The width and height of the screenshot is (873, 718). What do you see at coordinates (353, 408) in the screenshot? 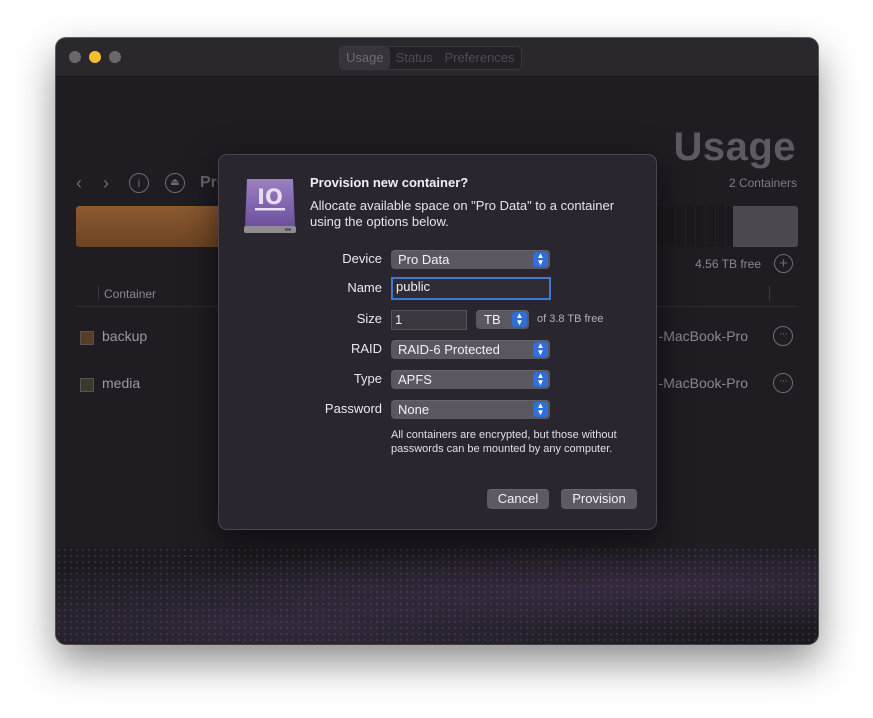
I see `password-label: Password` at bounding box center [353, 408].